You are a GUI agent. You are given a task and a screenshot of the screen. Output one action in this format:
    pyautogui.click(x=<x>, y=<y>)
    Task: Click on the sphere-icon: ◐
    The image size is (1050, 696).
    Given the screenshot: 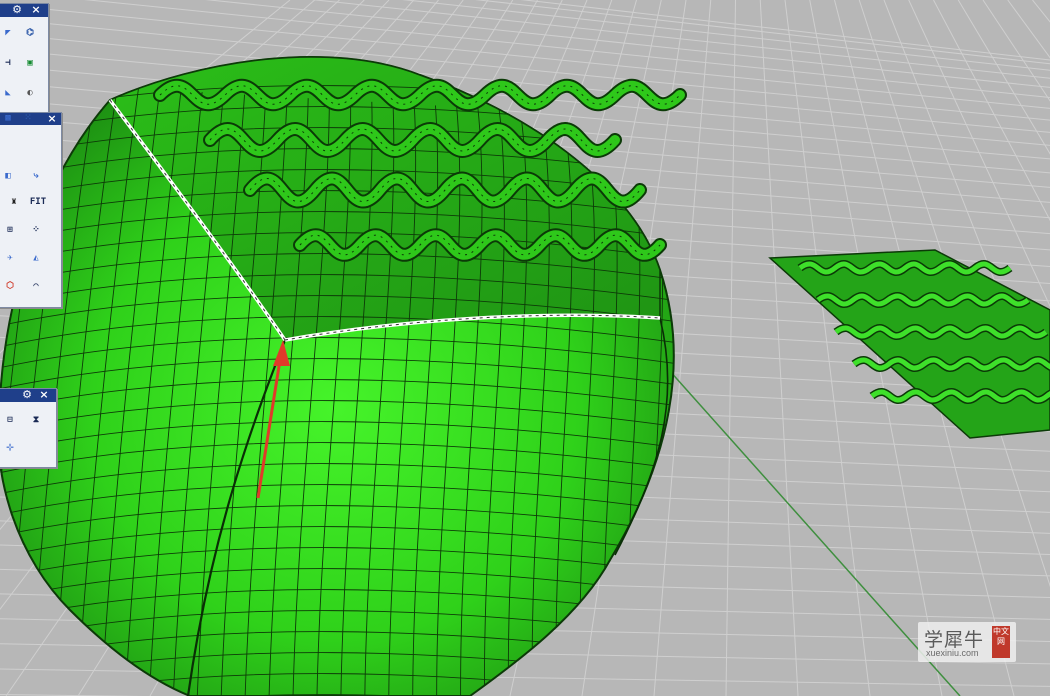 What is the action you would take?
    pyautogui.click(x=30, y=93)
    